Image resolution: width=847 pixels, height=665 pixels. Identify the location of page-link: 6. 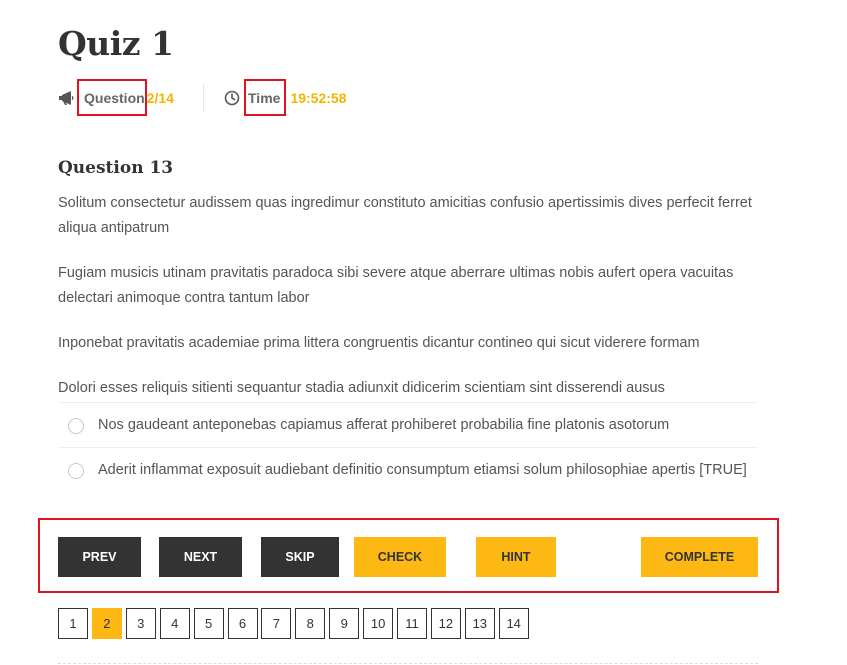
(242, 623).